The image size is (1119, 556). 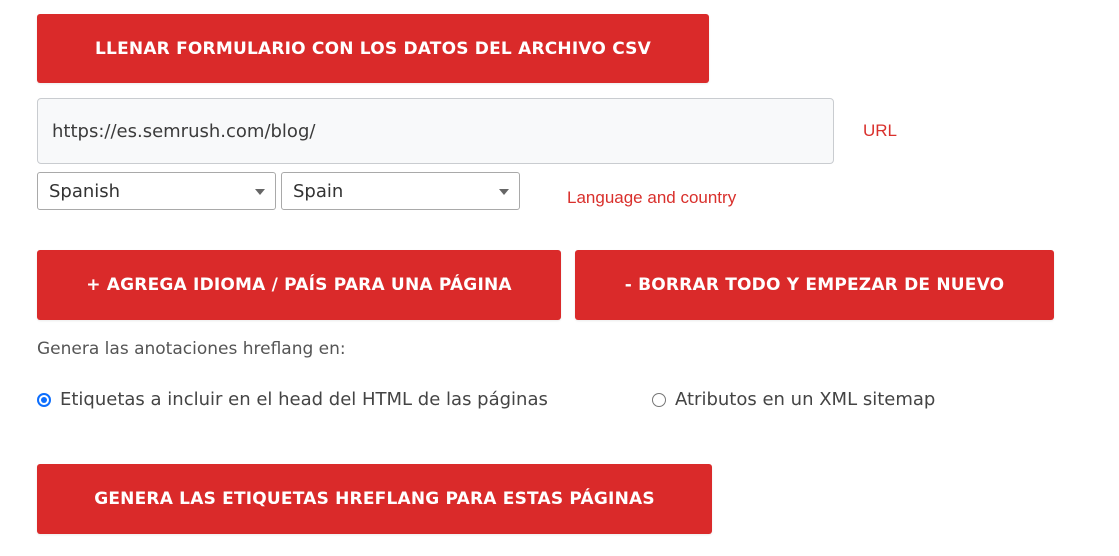 What do you see at coordinates (652, 197) in the screenshot?
I see `language-country-label: Language and country` at bounding box center [652, 197].